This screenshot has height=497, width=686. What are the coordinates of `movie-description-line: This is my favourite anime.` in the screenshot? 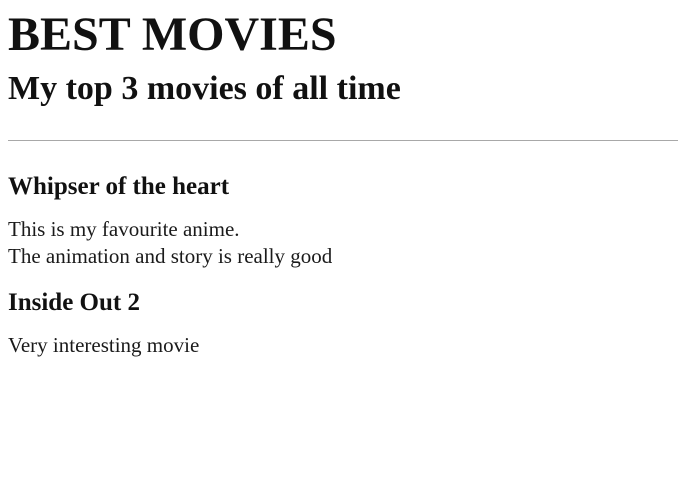 It's located at (124, 229).